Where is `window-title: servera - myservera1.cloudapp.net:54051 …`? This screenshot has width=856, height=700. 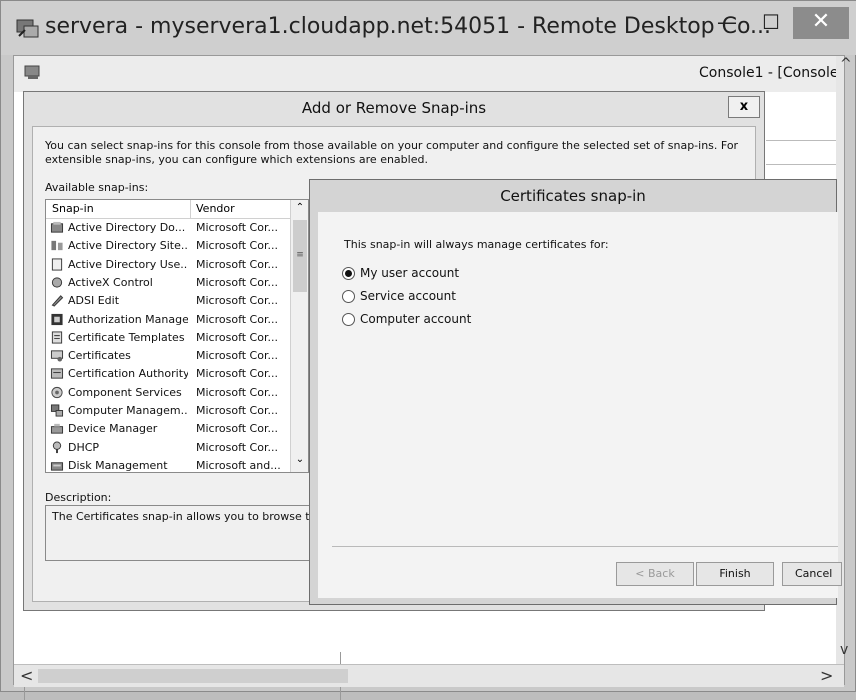 window-title: servera - myservera1.cloudapp.net:54051 … is located at coordinates (408, 26).